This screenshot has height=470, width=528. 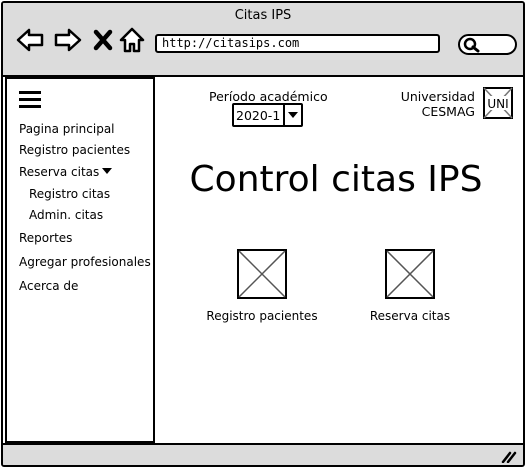 I want to click on arrow-right-icon, so click(x=68, y=40).